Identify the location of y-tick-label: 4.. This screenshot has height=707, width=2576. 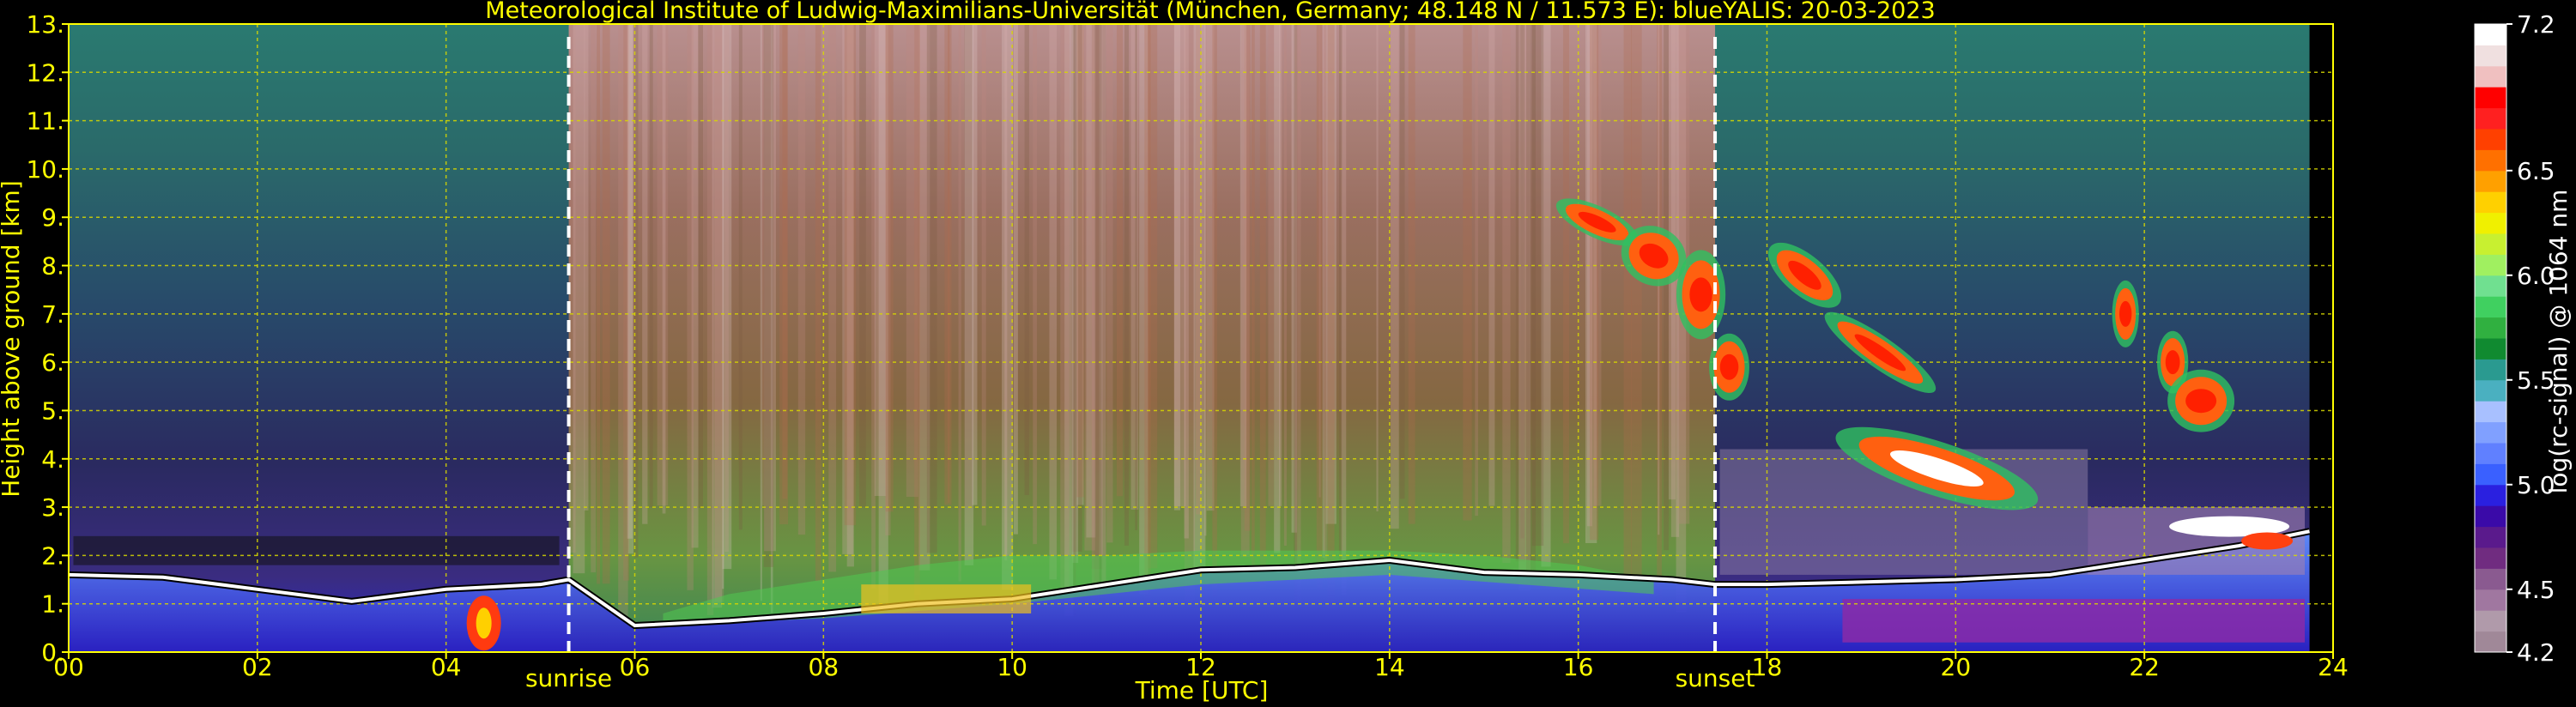
(52, 460).